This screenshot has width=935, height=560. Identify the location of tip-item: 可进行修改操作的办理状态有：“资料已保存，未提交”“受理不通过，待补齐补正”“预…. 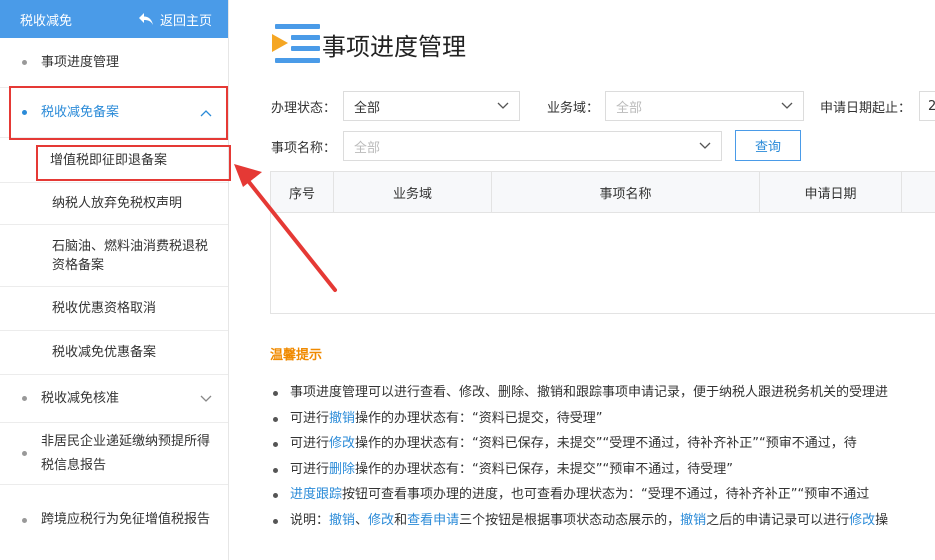
(602, 444).